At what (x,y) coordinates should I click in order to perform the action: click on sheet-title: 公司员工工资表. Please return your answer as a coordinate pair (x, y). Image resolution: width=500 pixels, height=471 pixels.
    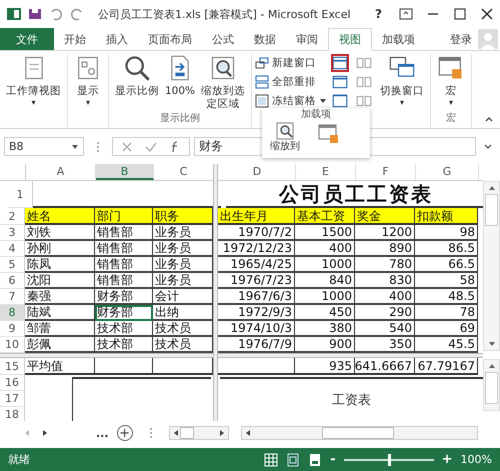
    Looking at the image, I should click on (356, 194).